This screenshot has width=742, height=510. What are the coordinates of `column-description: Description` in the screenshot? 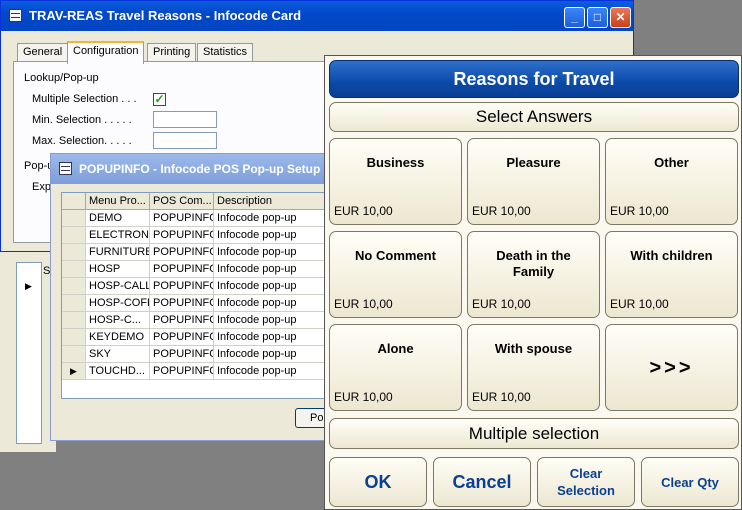 It's located at (278, 201).